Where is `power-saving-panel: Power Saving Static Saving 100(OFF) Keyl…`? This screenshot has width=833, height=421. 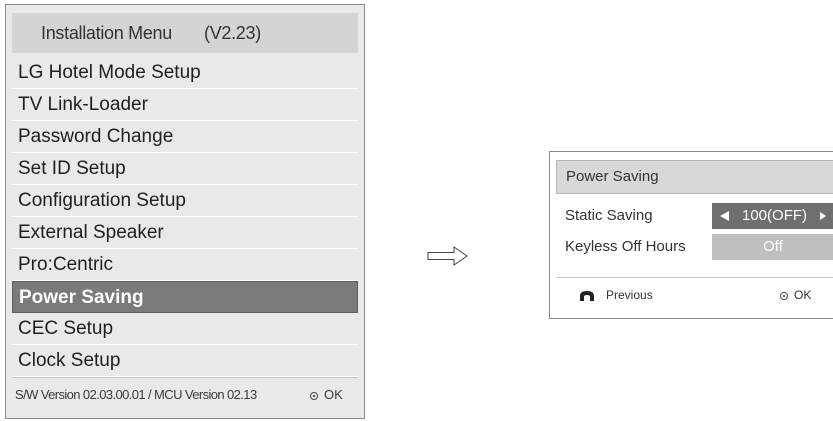 power-saving-panel: Power Saving Static Saving 100(OFF) Keyl… is located at coordinates (691, 235).